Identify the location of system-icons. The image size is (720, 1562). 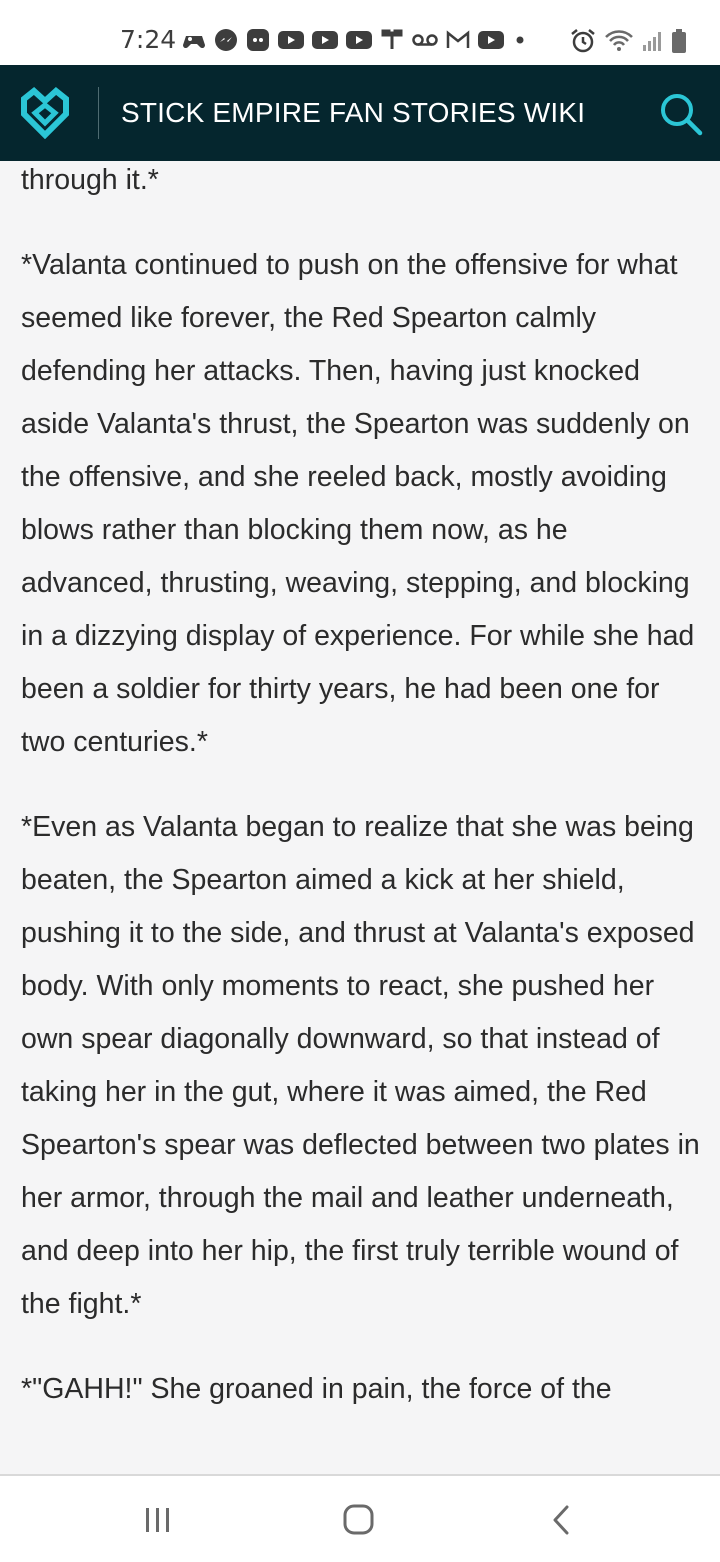
(628, 41).